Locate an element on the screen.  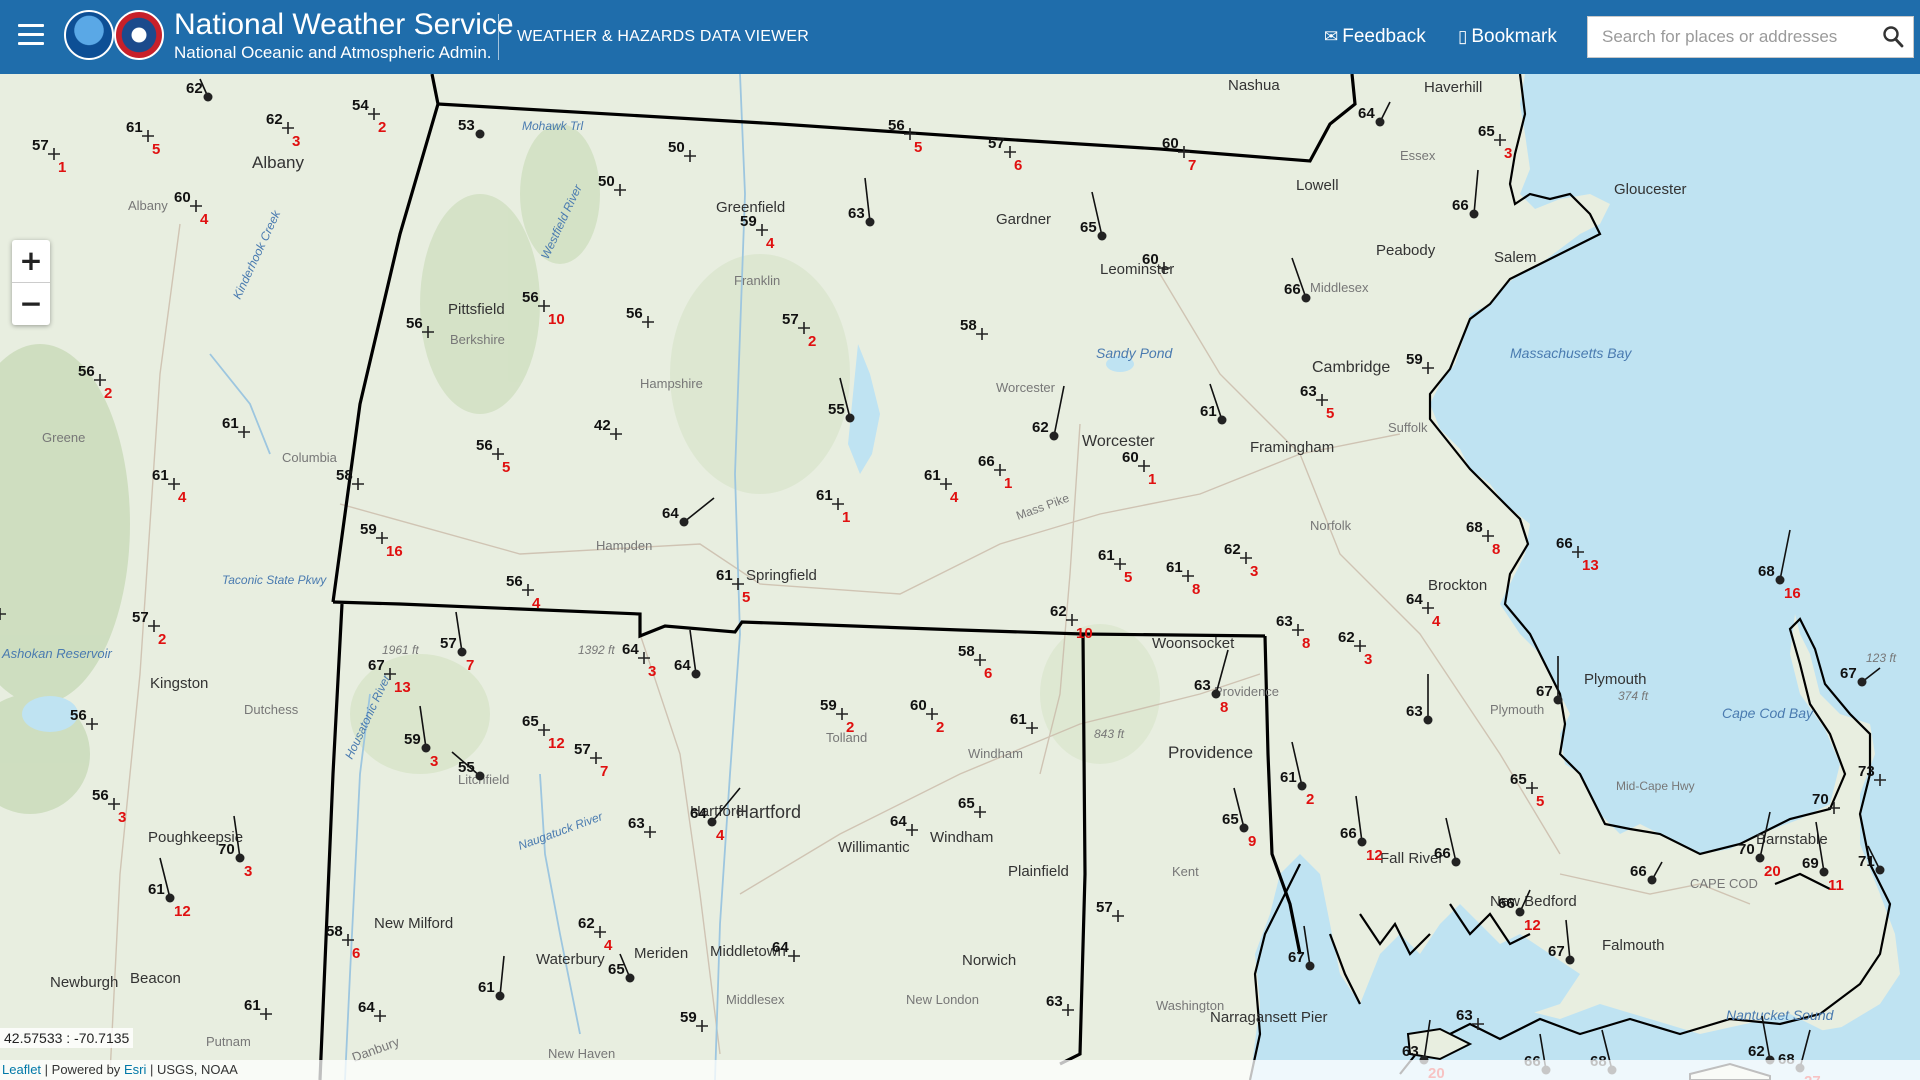
powered-by-text: | Powered by is located at coordinates (82, 1069).